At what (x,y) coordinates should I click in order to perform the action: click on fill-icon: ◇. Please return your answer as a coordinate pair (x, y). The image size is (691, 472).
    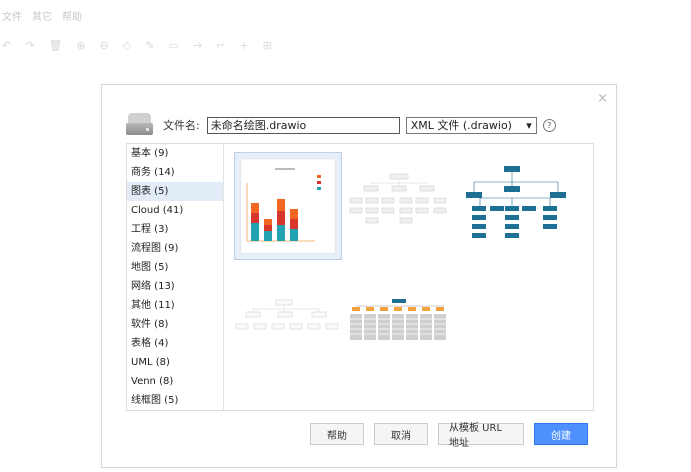
    Looking at the image, I should click on (127, 45).